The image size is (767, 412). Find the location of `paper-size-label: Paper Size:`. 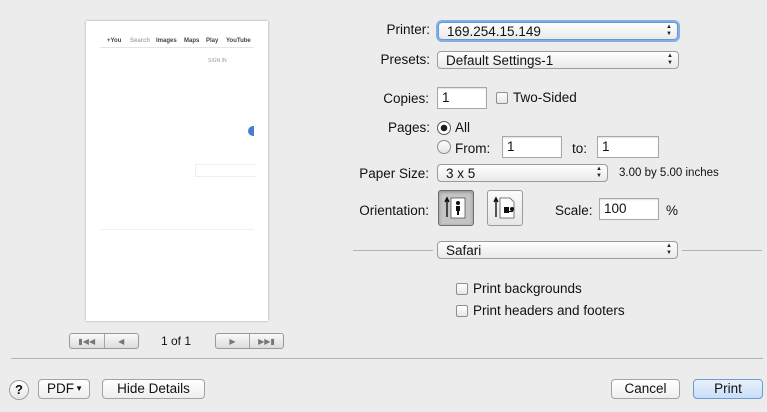

paper-size-label: Paper Size: is located at coordinates (394, 173).